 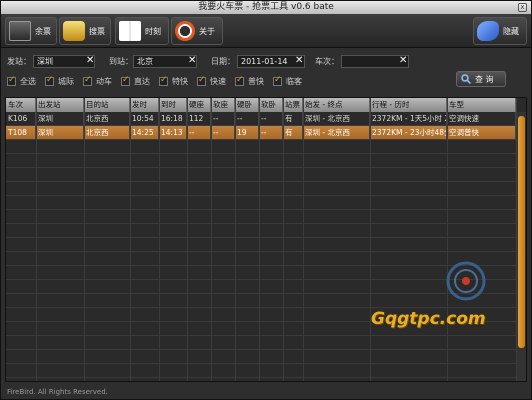 I want to click on running-man-icon, so click(x=488, y=31).